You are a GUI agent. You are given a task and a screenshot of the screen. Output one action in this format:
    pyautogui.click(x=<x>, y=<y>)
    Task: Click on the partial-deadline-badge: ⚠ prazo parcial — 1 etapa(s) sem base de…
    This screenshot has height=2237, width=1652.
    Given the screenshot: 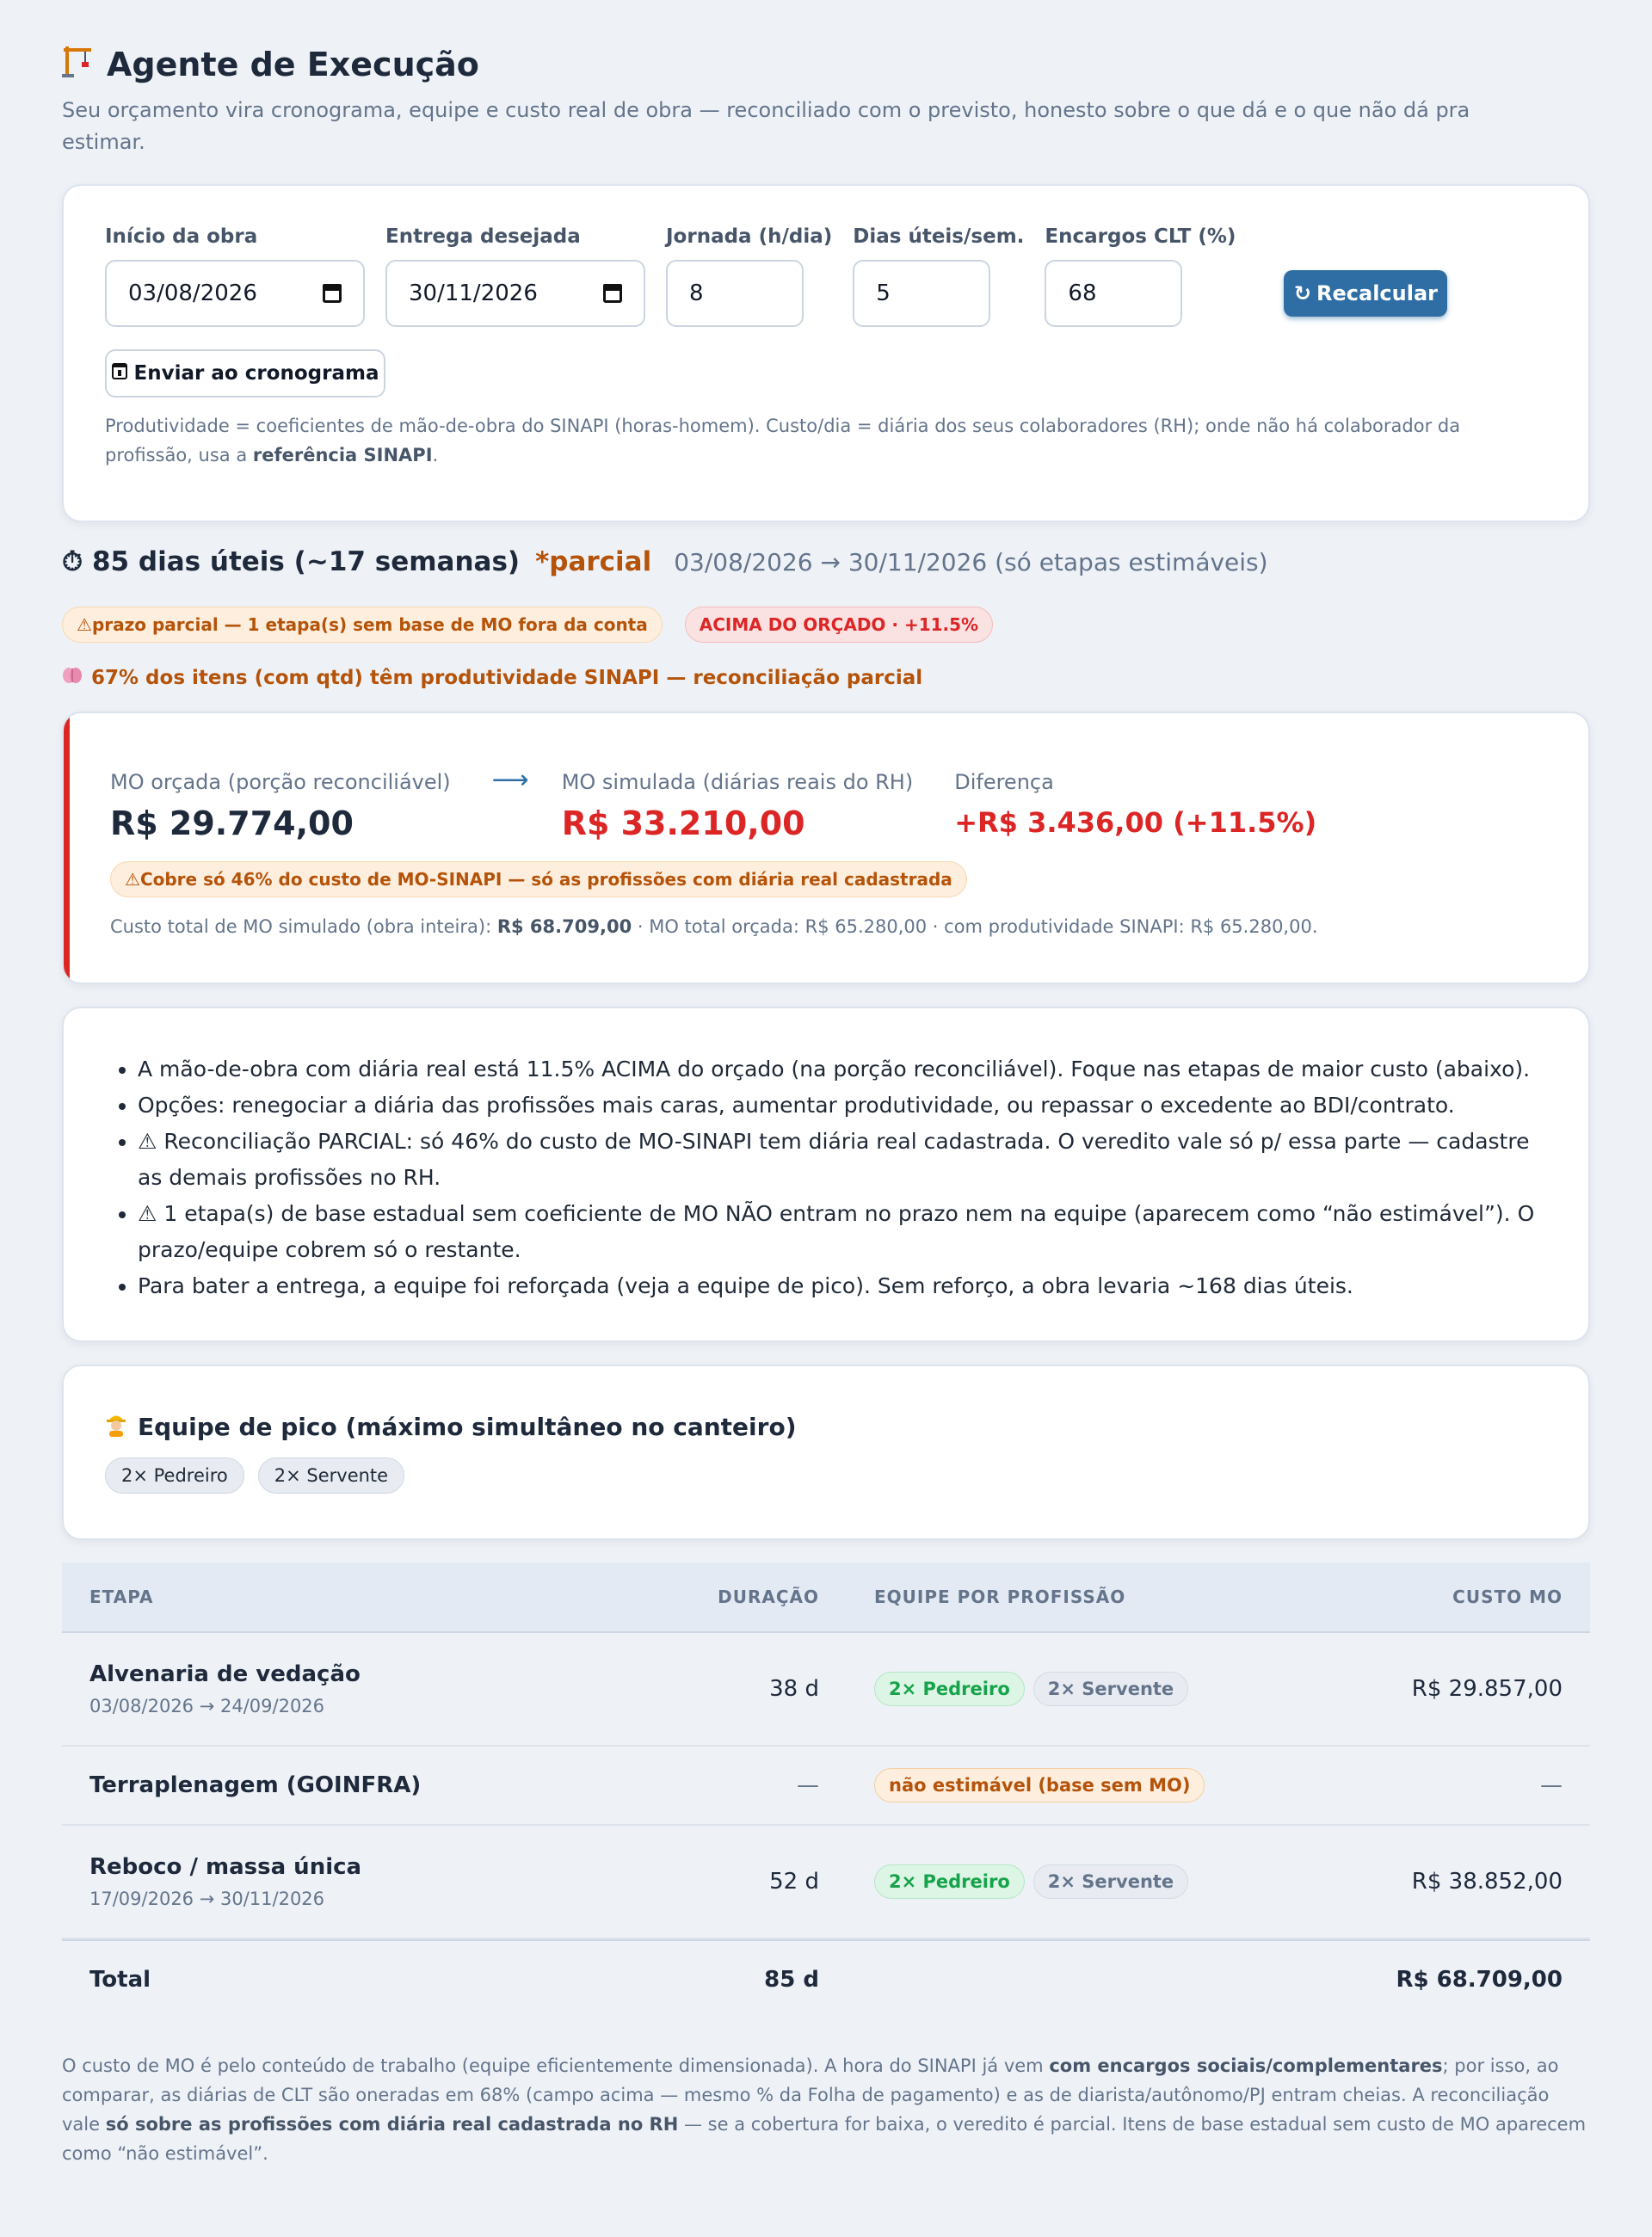 What is the action you would take?
    pyautogui.click(x=362, y=625)
    